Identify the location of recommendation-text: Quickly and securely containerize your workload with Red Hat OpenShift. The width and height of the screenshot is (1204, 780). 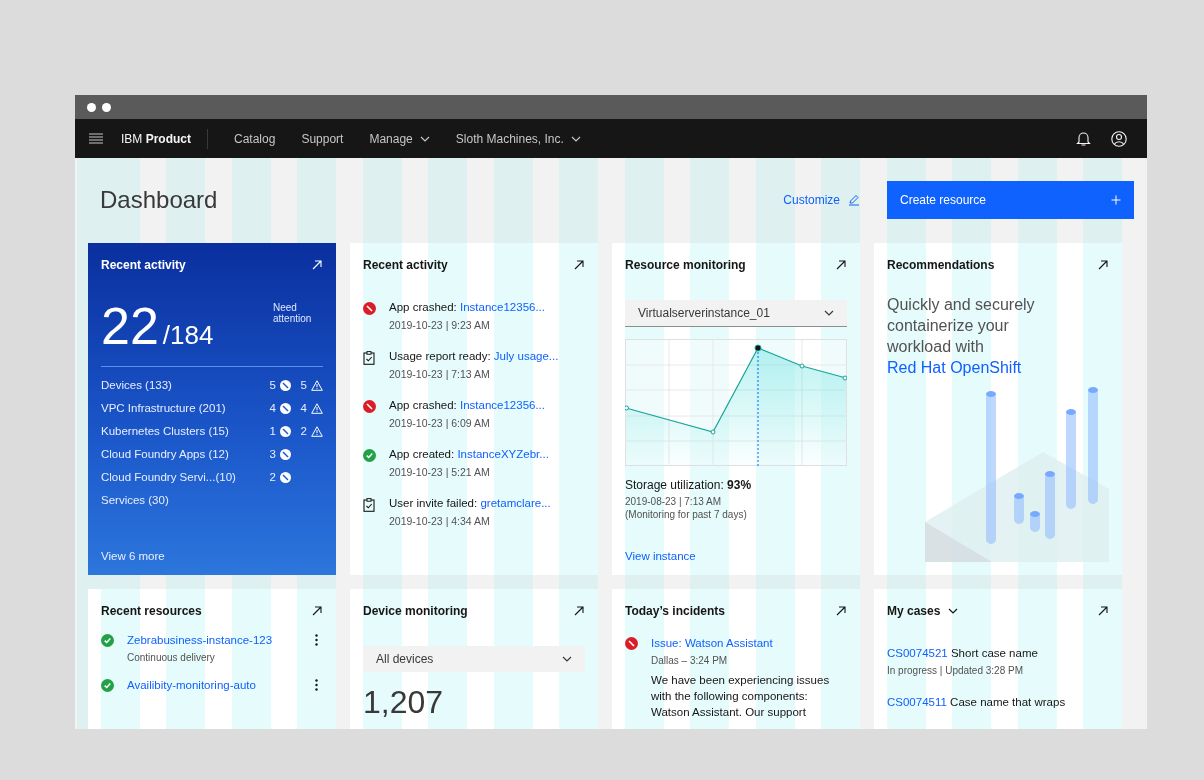
(961, 336).